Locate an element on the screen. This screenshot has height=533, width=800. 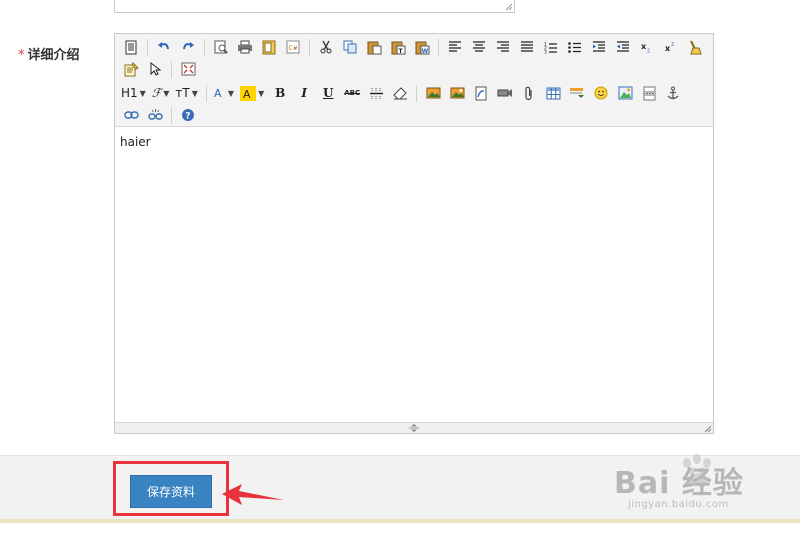
svg-text: 3 is located at coordinates (545, 51).